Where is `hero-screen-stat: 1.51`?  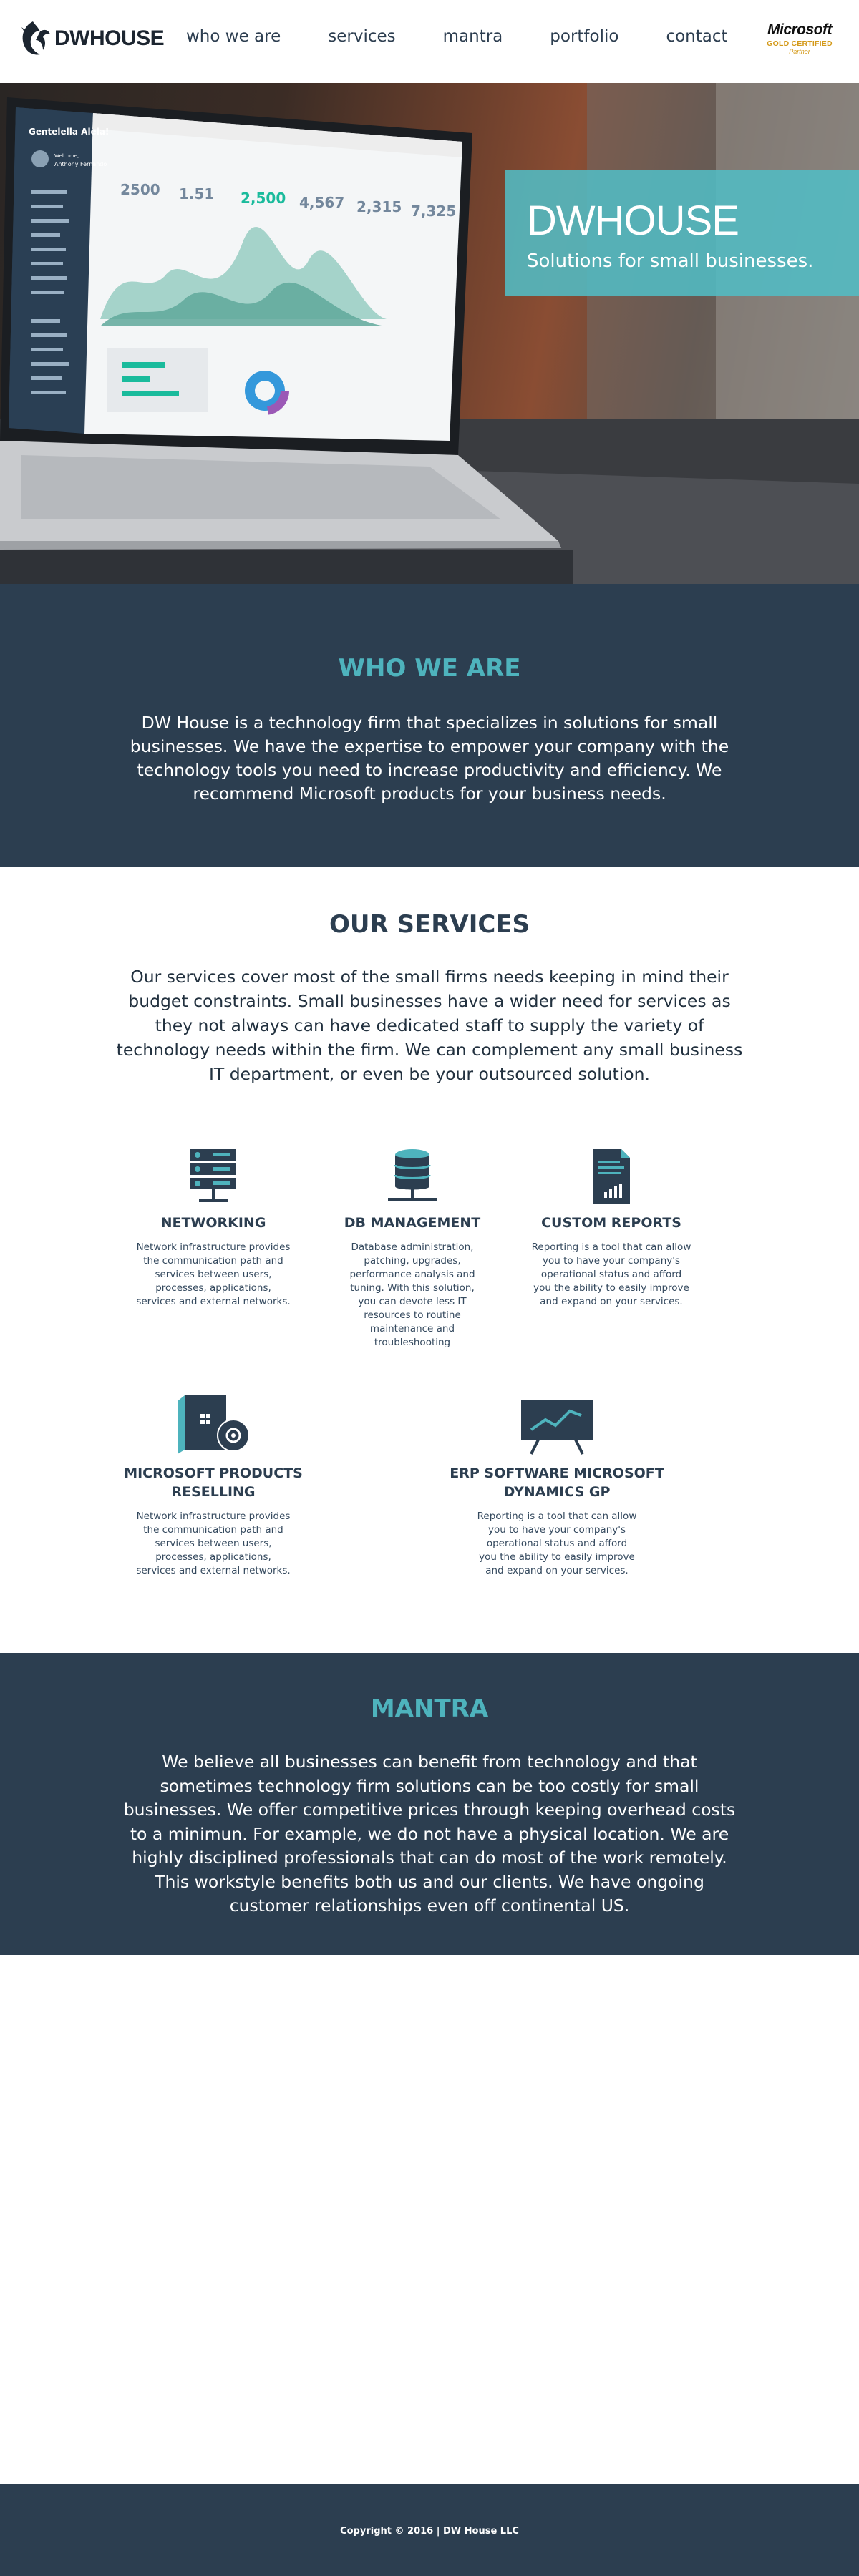
hero-screen-stat: 1.51 is located at coordinates (196, 194).